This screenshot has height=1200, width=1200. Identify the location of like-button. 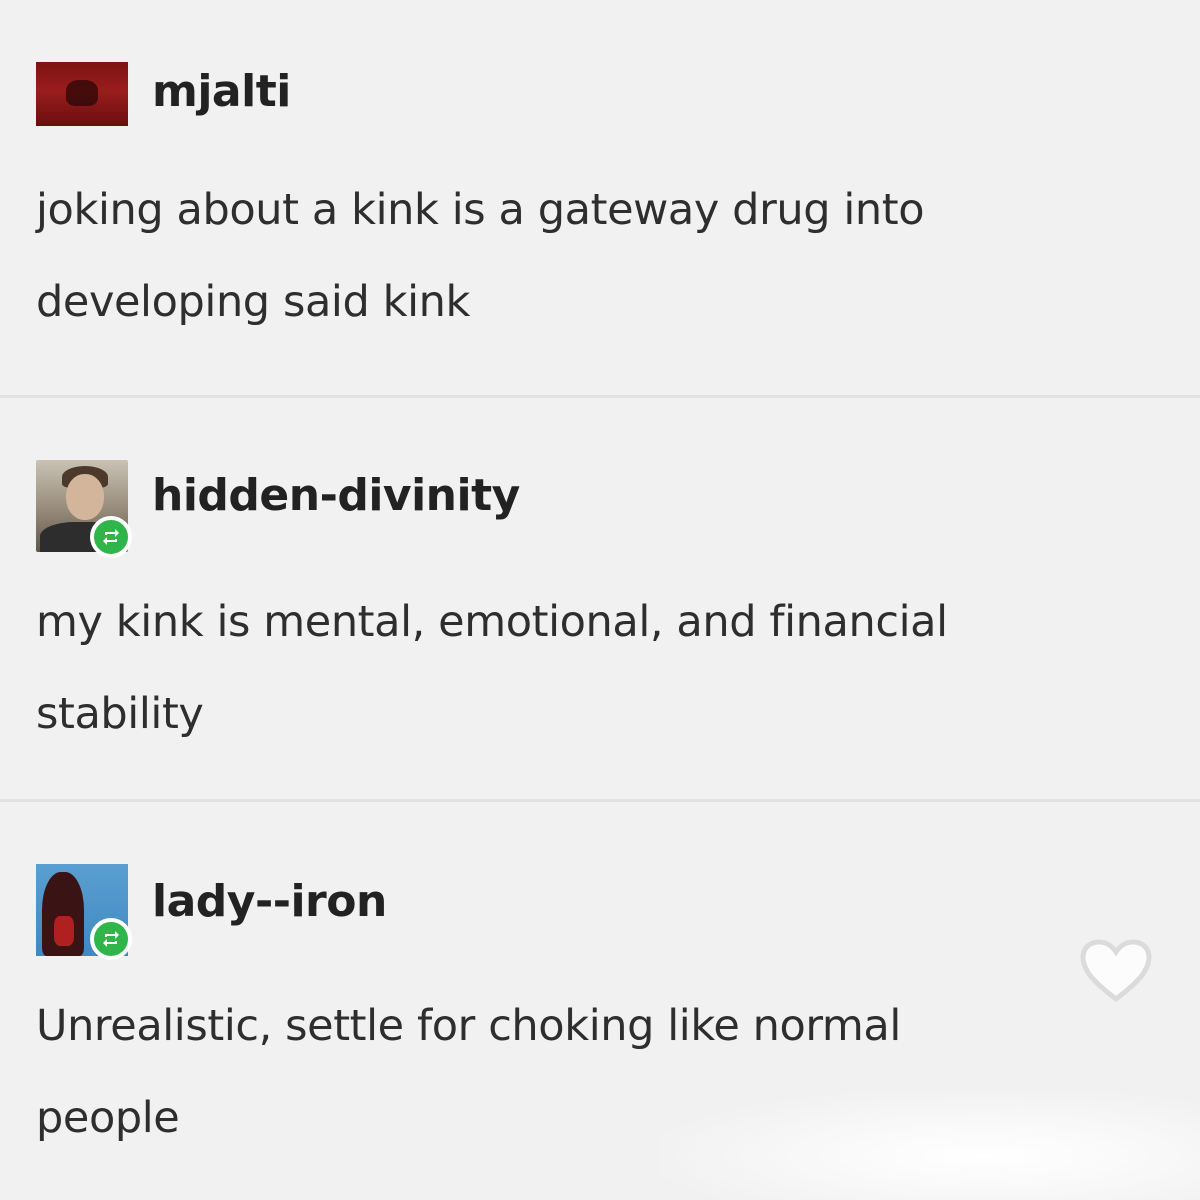
(1116, 971).